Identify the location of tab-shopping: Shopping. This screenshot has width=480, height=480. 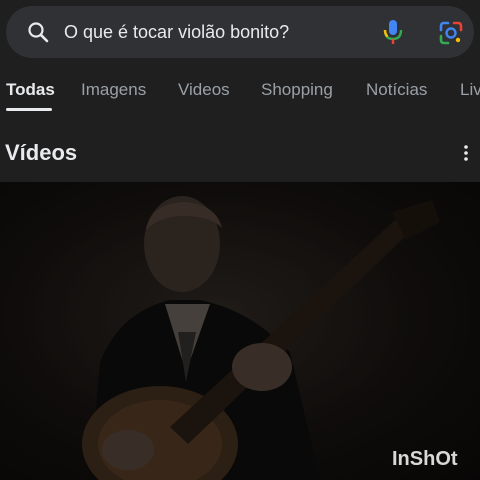
(297, 90).